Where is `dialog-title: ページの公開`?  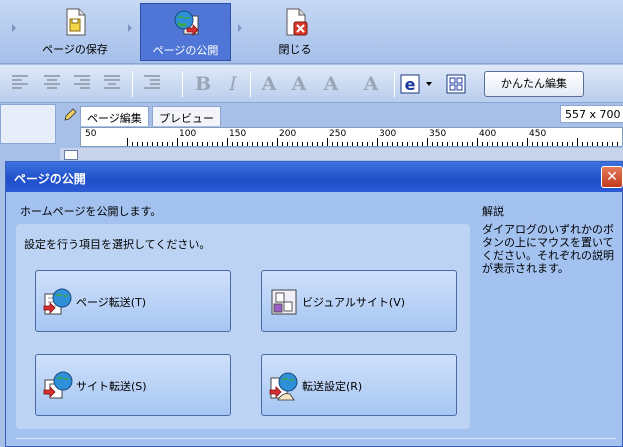 dialog-title: ページの公開 is located at coordinates (314, 177).